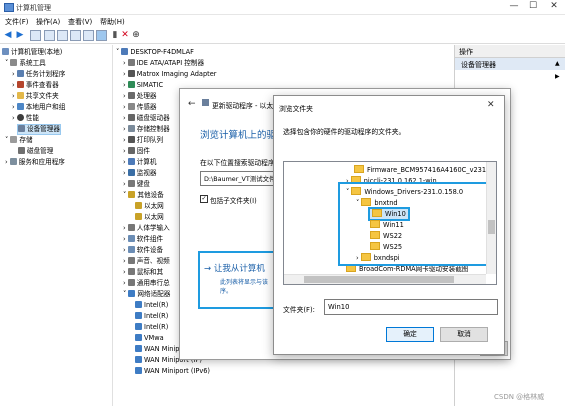 Image resolution: width=565 pixels, height=406 pixels. Describe the element at coordinates (146, 118) in the screenshot. I see `device-category: › 磁盘驱动器` at that location.